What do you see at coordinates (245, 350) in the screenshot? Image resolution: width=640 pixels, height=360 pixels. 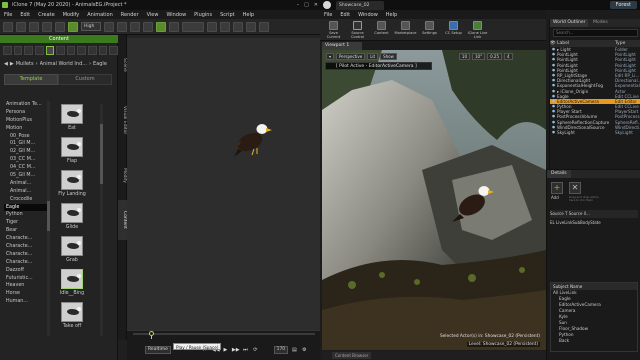 I see `go-end-button: ⏭` at bounding box center [245, 350].